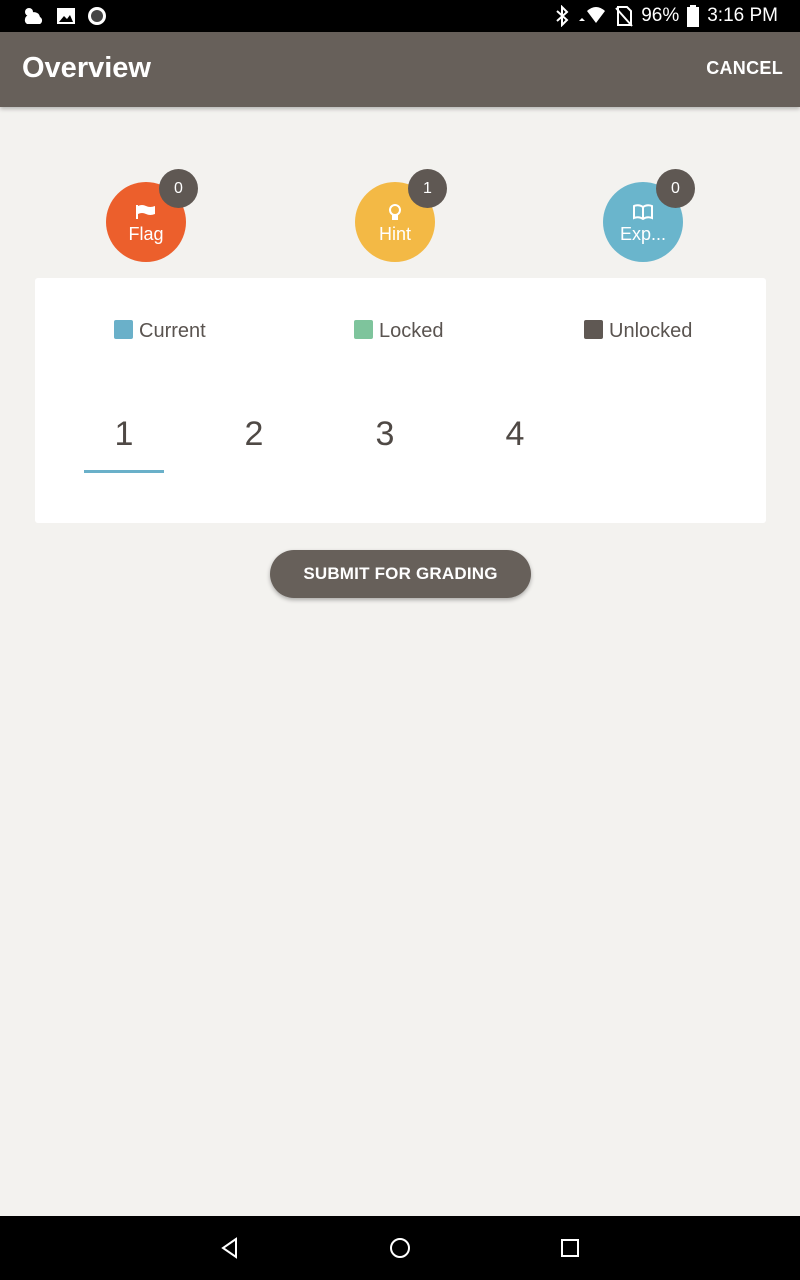 Image resolution: width=800 pixels, height=1280 pixels. What do you see at coordinates (400, 69) in the screenshot?
I see `app-bar: Overview CANCEL` at bounding box center [400, 69].